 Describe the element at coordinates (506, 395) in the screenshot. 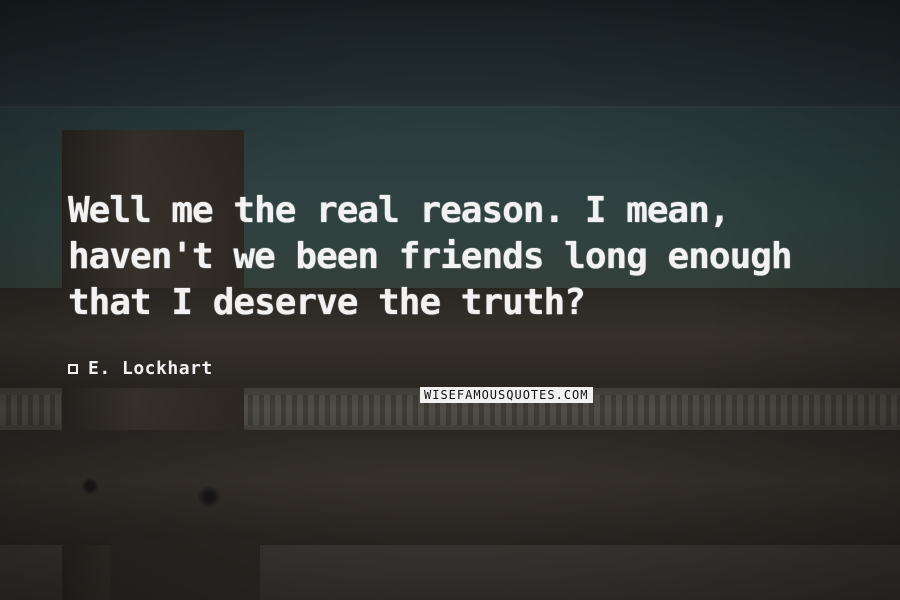

I see `watermark-logo: WISEFAMOUSQUOTES.COM` at that location.